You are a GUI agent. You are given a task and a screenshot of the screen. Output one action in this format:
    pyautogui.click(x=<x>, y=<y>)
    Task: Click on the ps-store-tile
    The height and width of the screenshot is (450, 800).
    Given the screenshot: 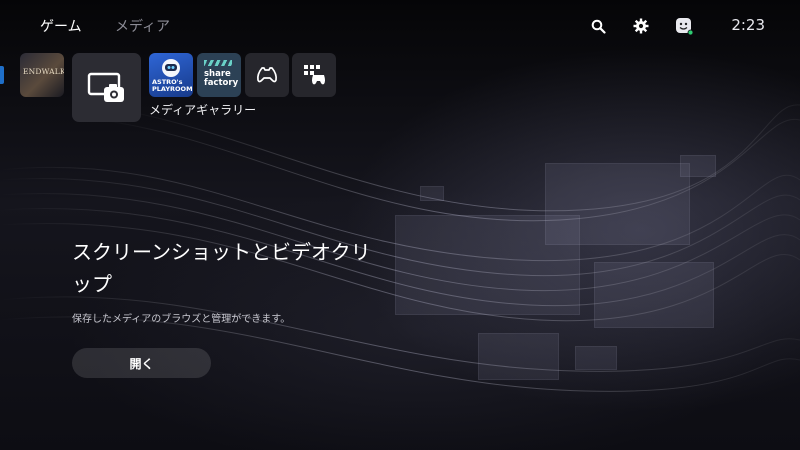 What is the action you would take?
    pyautogui.click(x=314, y=75)
    